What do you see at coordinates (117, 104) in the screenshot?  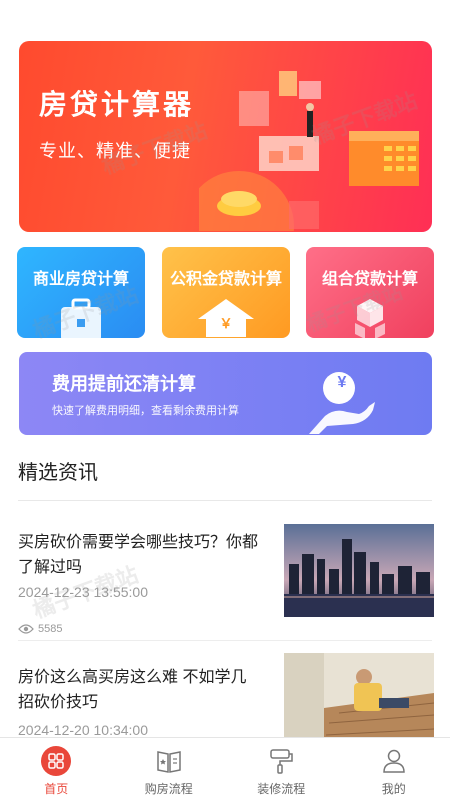 I see `hero-title: 房贷计算器` at bounding box center [117, 104].